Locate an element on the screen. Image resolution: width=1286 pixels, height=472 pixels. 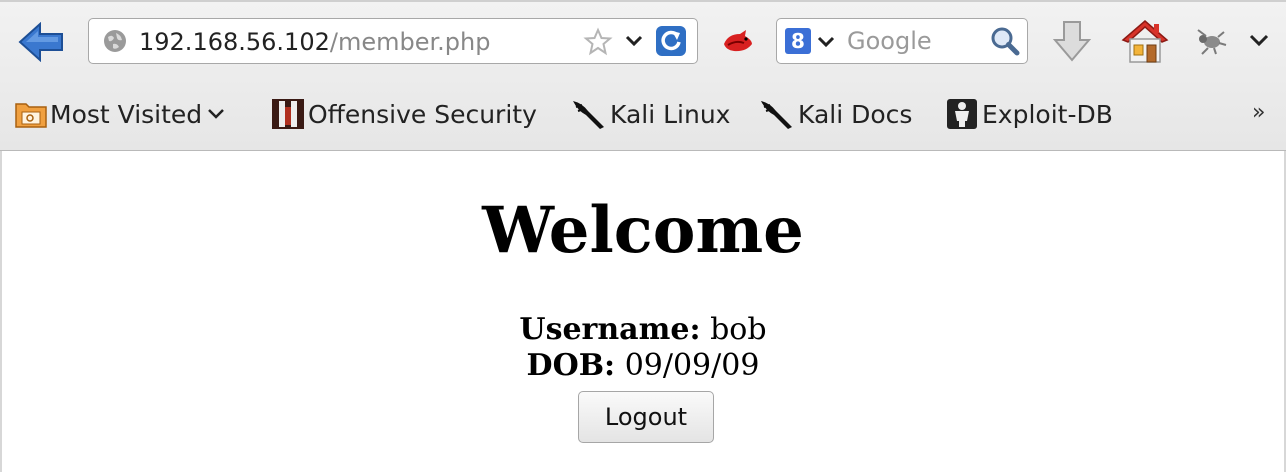
bookmark-most-visited: Most Visited is located at coordinates (121, 114).